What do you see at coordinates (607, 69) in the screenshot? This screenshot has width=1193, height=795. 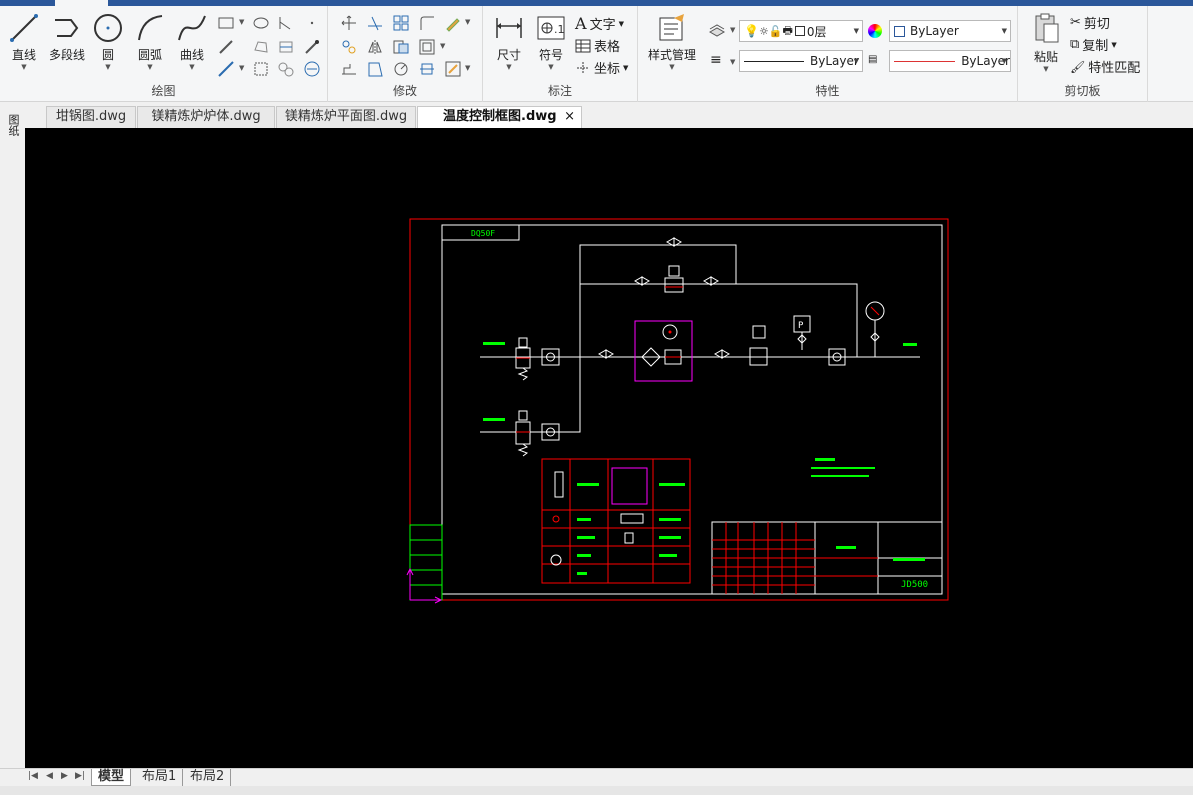 I see `coordinate-label: 坐标` at bounding box center [607, 69].